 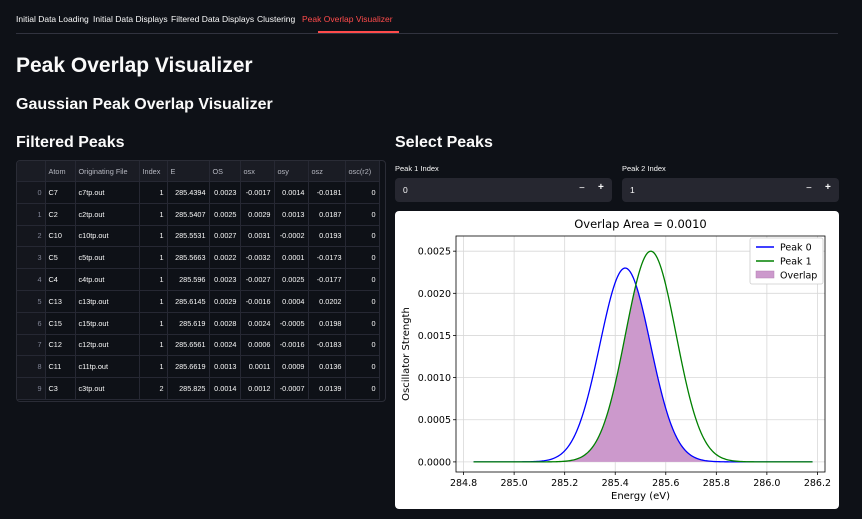 What do you see at coordinates (291, 388) in the screenshot?
I see `table-cell: -0.0007` at bounding box center [291, 388].